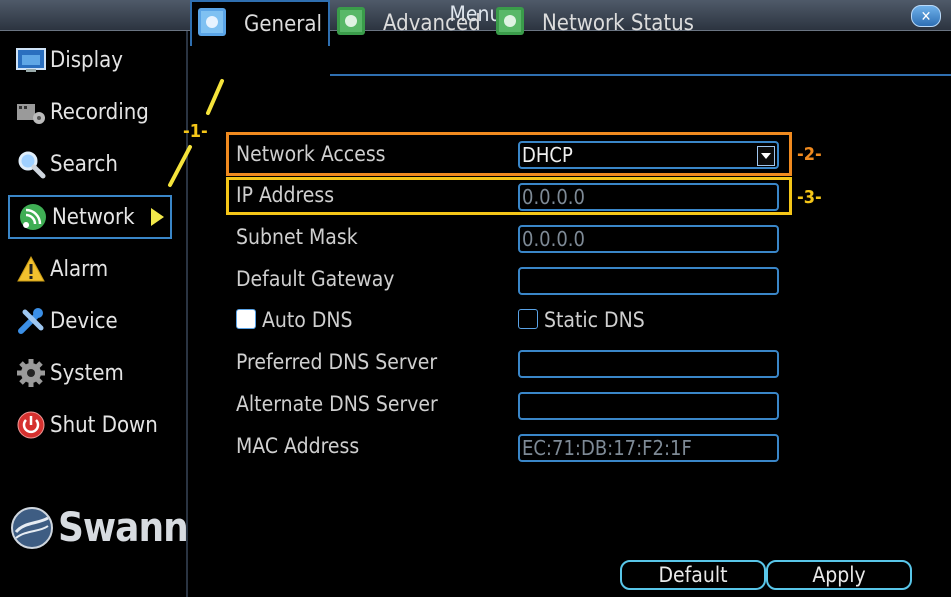 This screenshot has width=951, height=597. What do you see at coordinates (809, 197) in the screenshot?
I see `annotation-label-3: -3-` at bounding box center [809, 197].